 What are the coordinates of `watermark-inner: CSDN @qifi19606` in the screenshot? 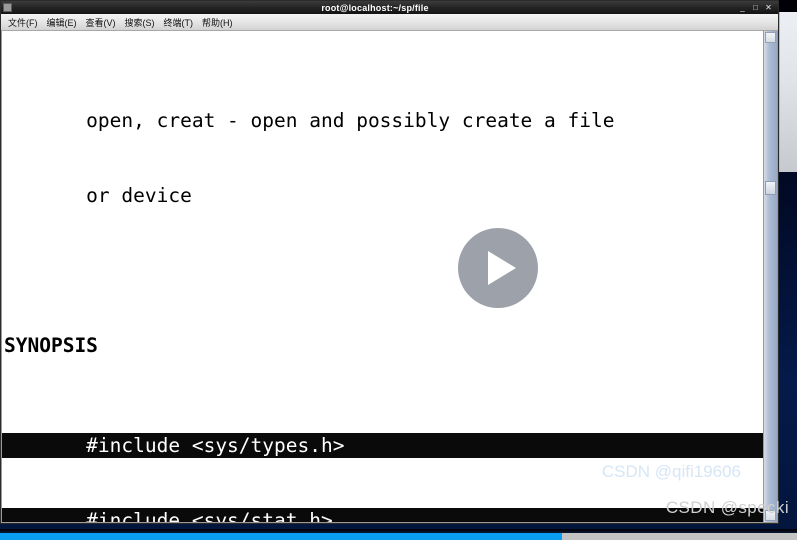 It's located at (671, 471).